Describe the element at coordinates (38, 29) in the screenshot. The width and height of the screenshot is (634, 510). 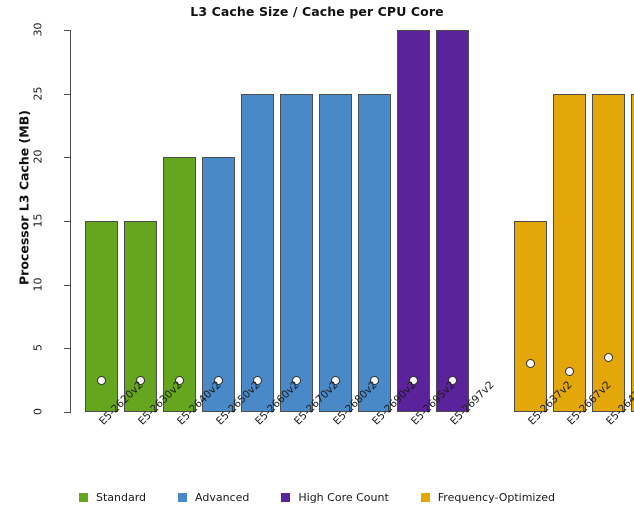
I see `y-tick-label: 30` at that location.